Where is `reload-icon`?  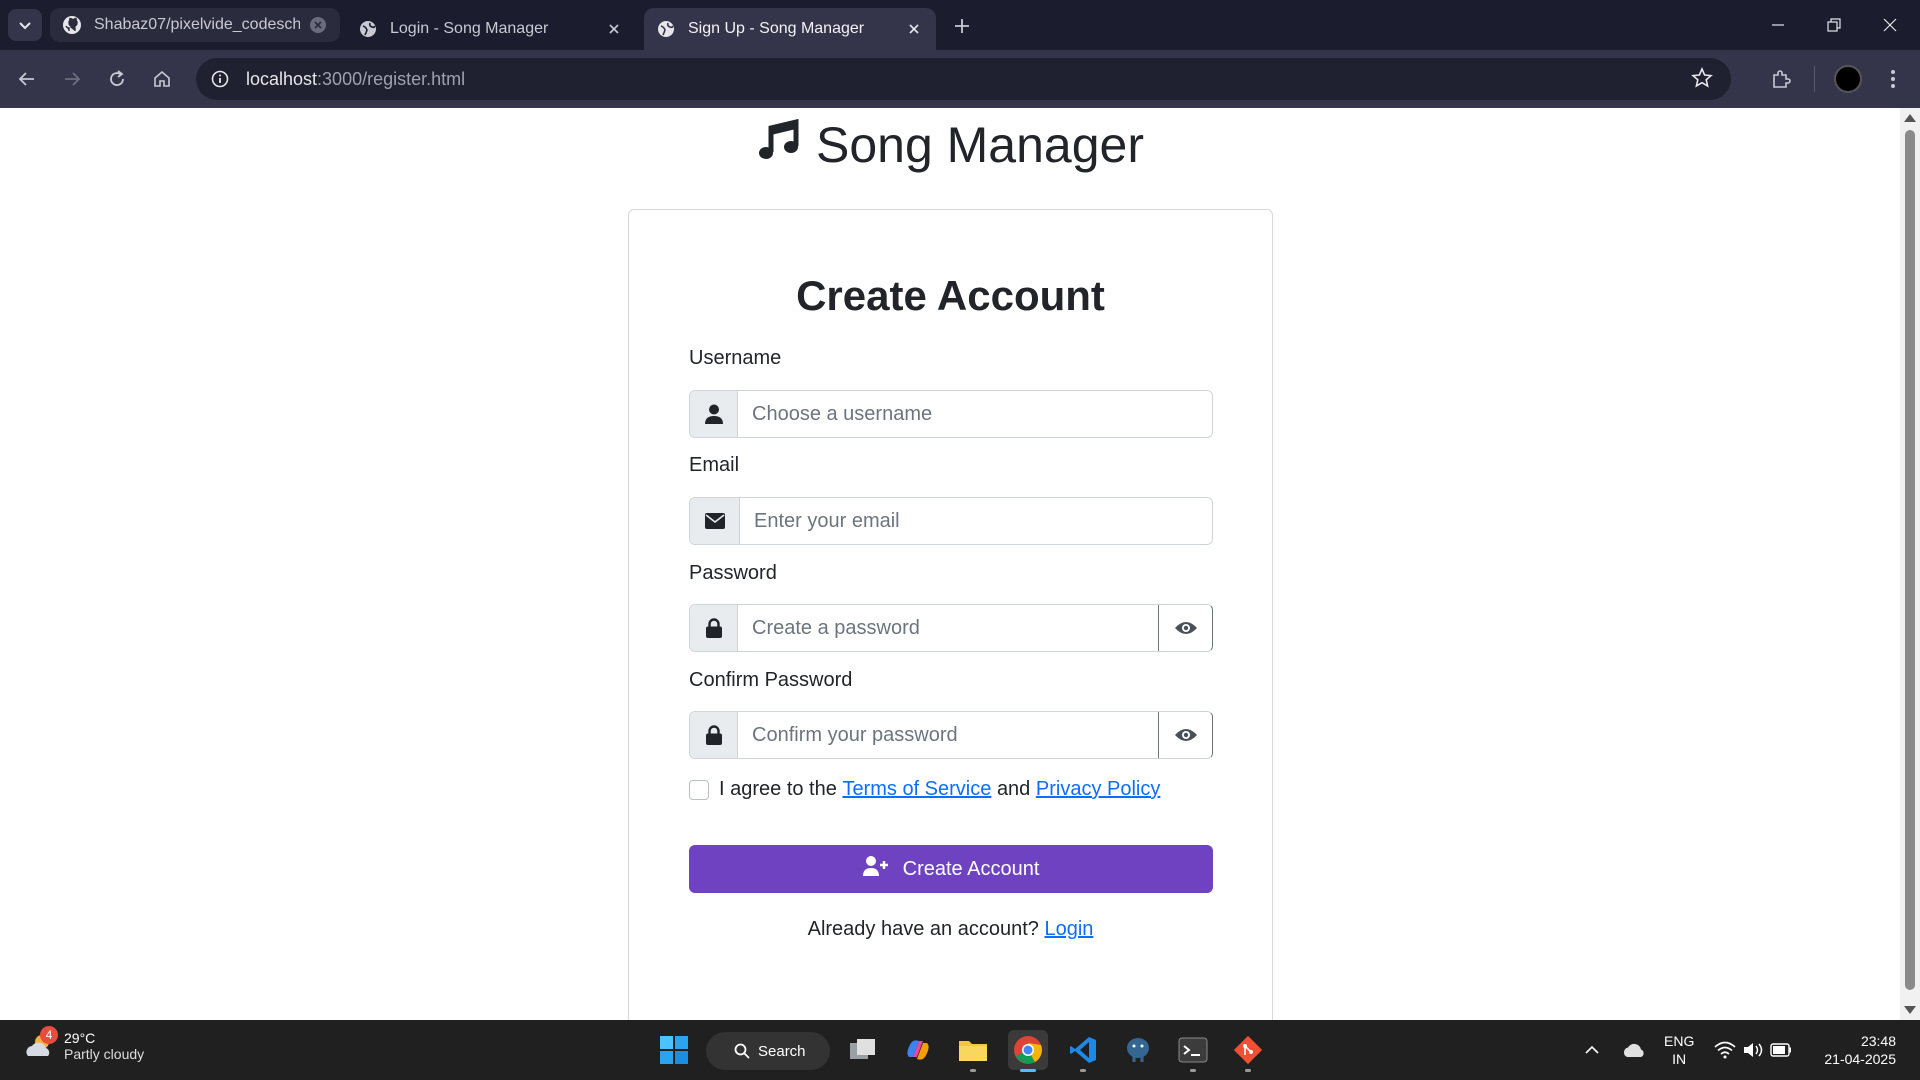
reload-icon is located at coordinates (117, 78).